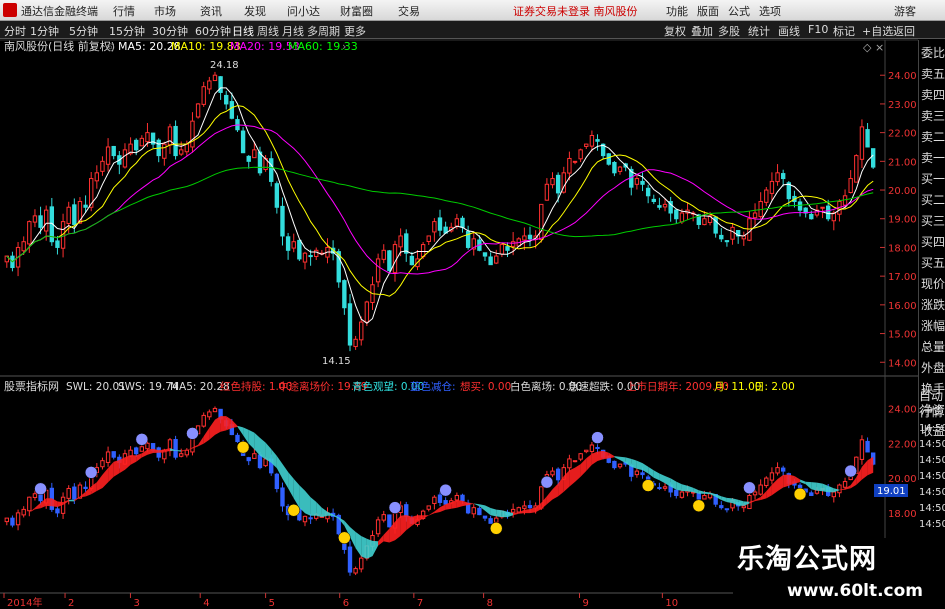 The width and height of the screenshot is (945, 609). I want to click on menu-news: 资讯, so click(211, 11).